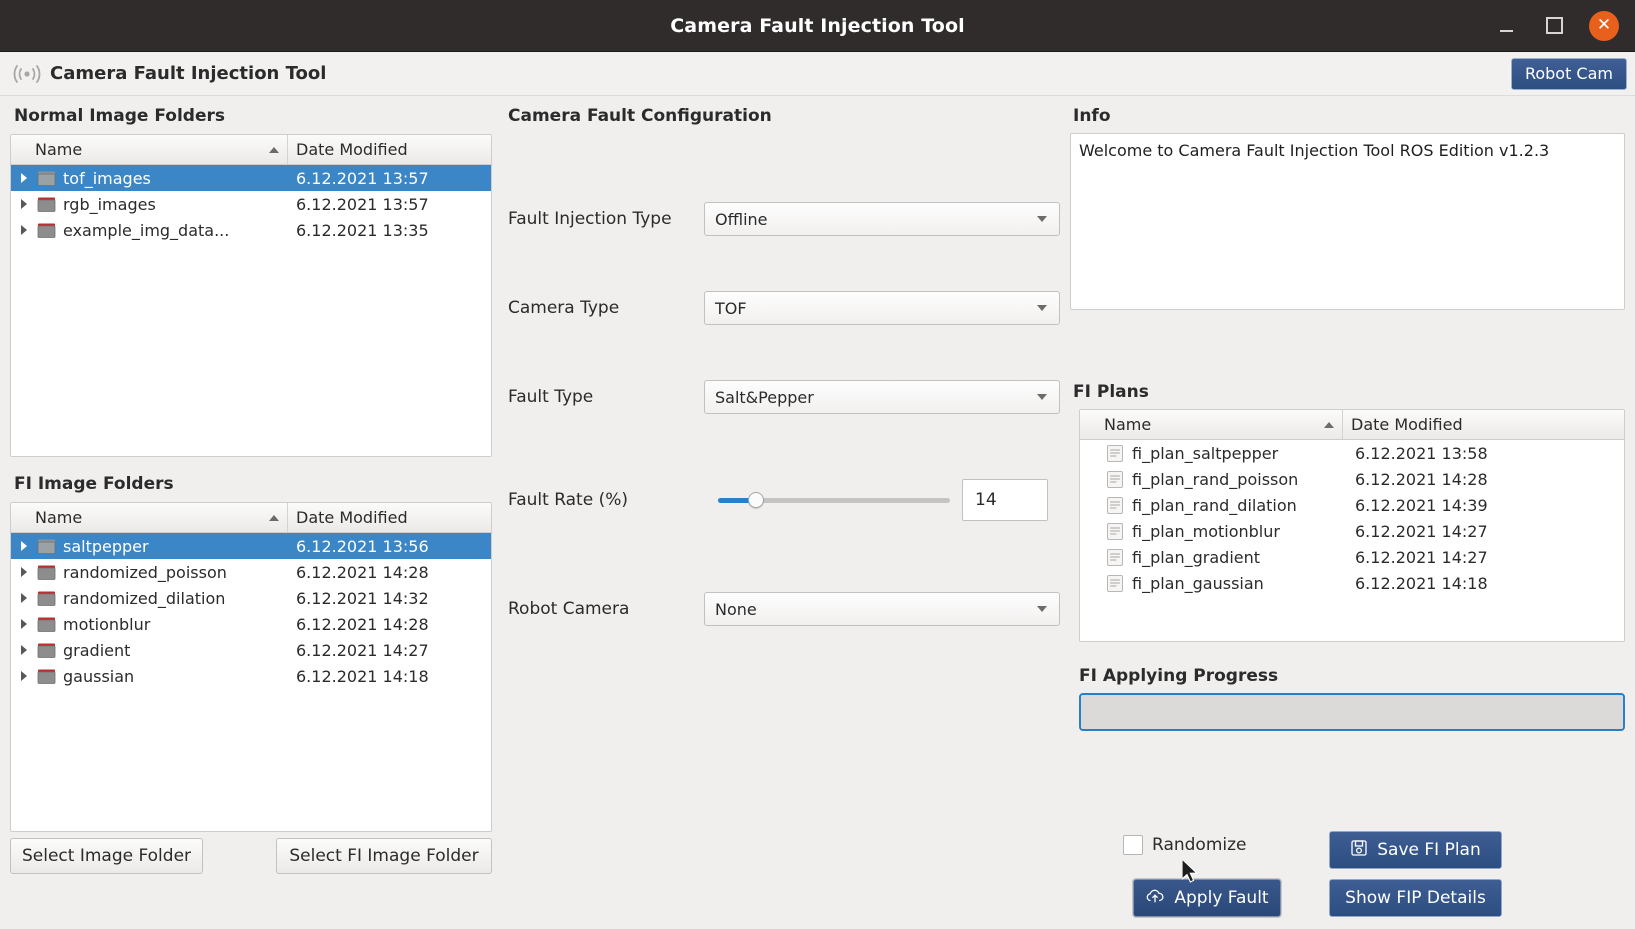  What do you see at coordinates (119, 116) in the screenshot?
I see `normal-image-folders-title: Normal Image Folders` at bounding box center [119, 116].